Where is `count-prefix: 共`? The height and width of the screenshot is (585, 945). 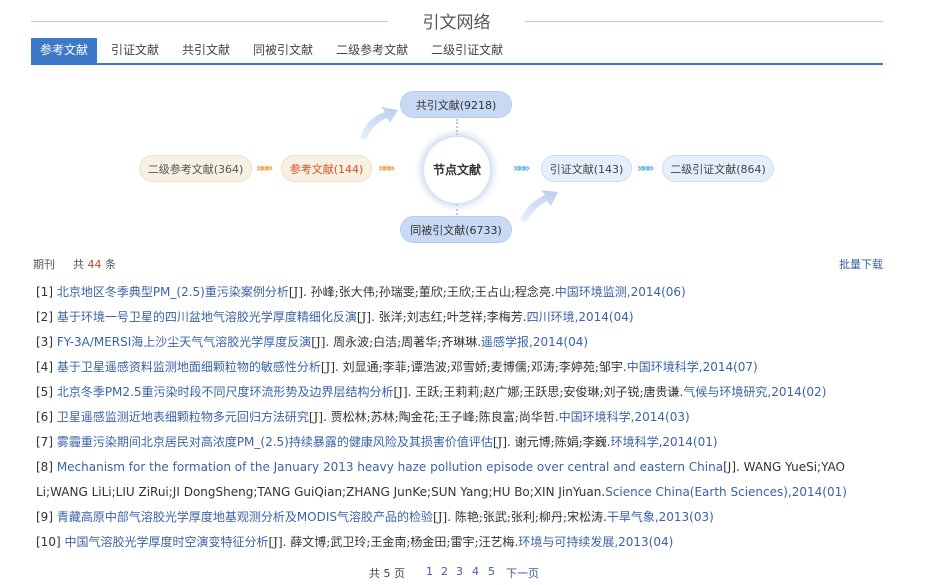 count-prefix: 共 is located at coordinates (78, 264).